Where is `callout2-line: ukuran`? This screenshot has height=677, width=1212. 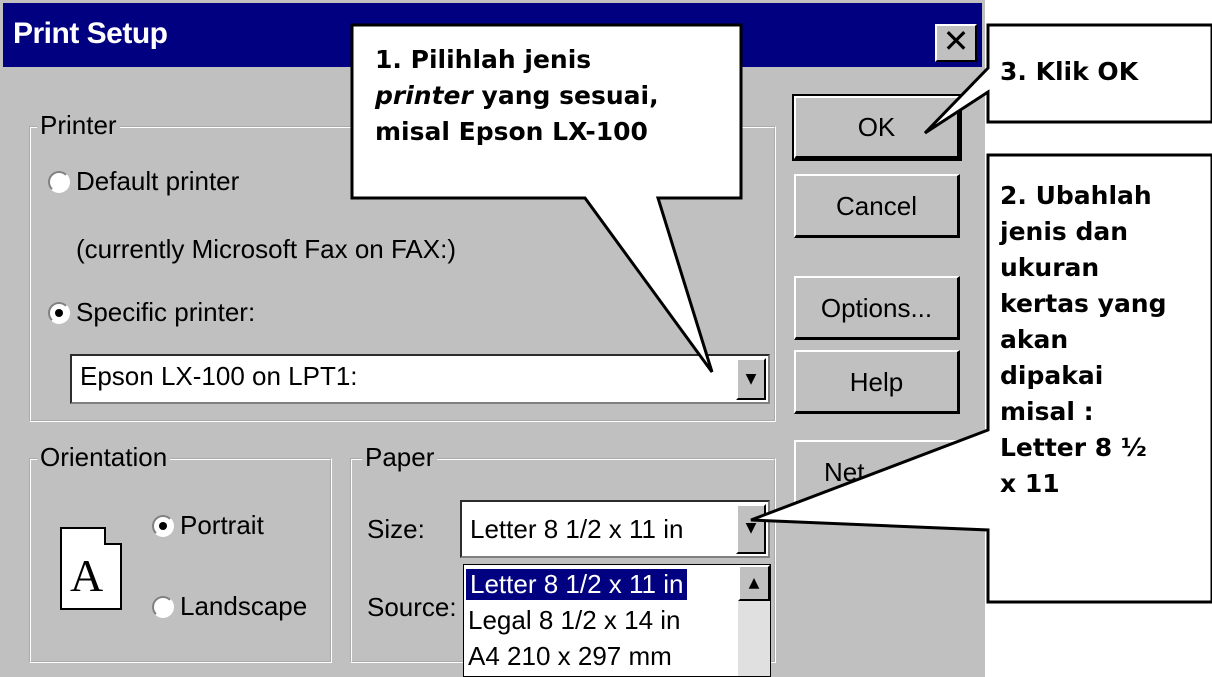
callout2-line: ukuran is located at coordinates (1050, 267).